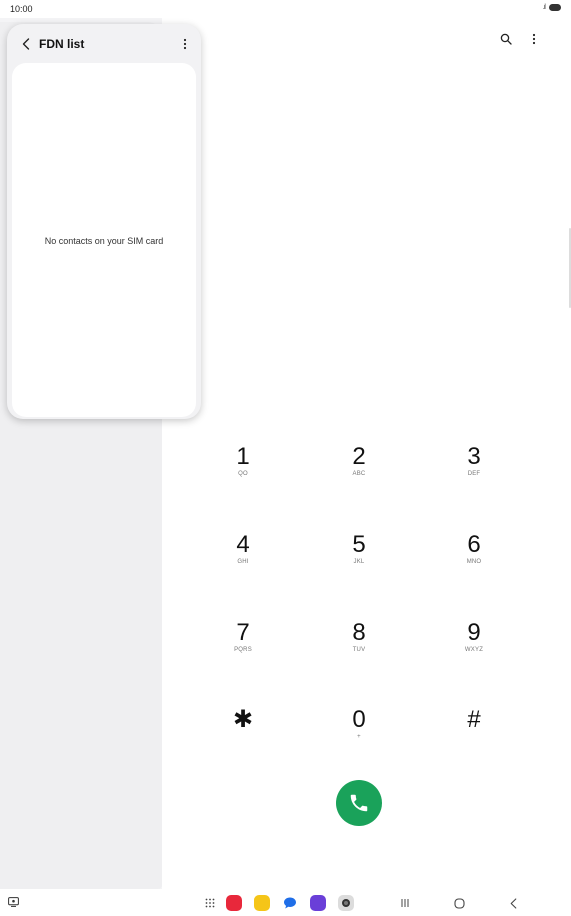  Describe the element at coordinates (243, 632) in the screenshot. I see `dial-key-digit: 7` at that location.